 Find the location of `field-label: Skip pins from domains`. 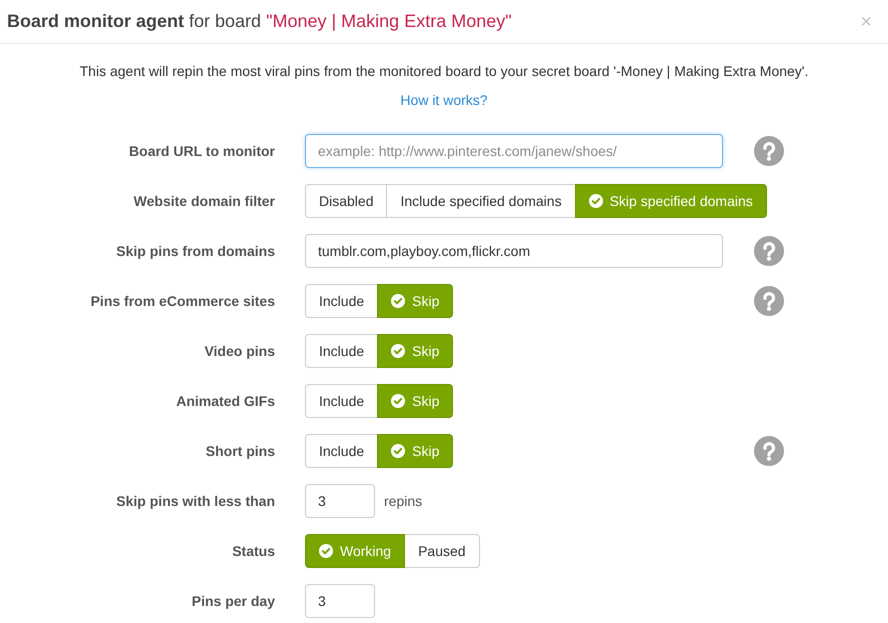

field-label: Skip pins from domains is located at coordinates (195, 251).